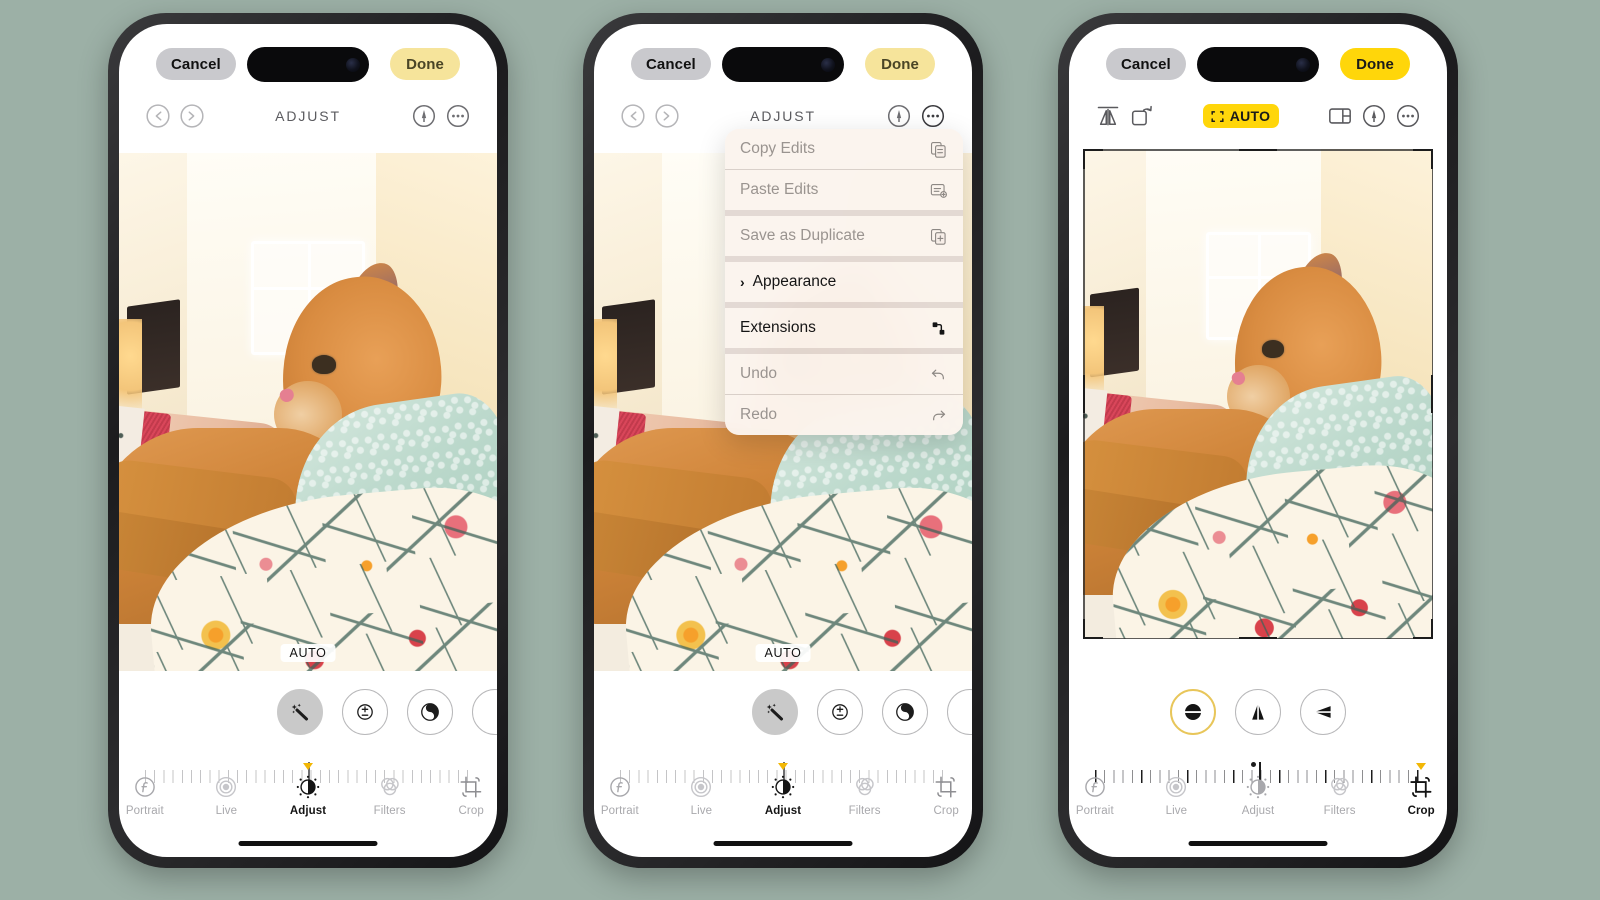 This screenshot has height=900, width=1600. I want to click on crop-tool-carousel, so click(1258, 712).